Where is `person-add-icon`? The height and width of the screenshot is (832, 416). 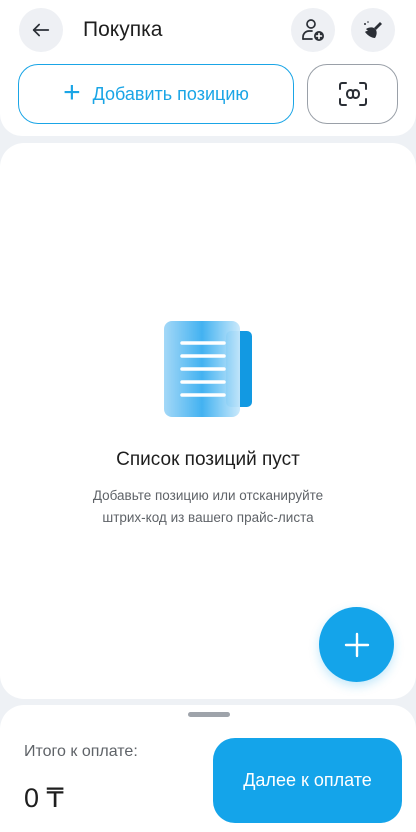
person-add-icon is located at coordinates (313, 30).